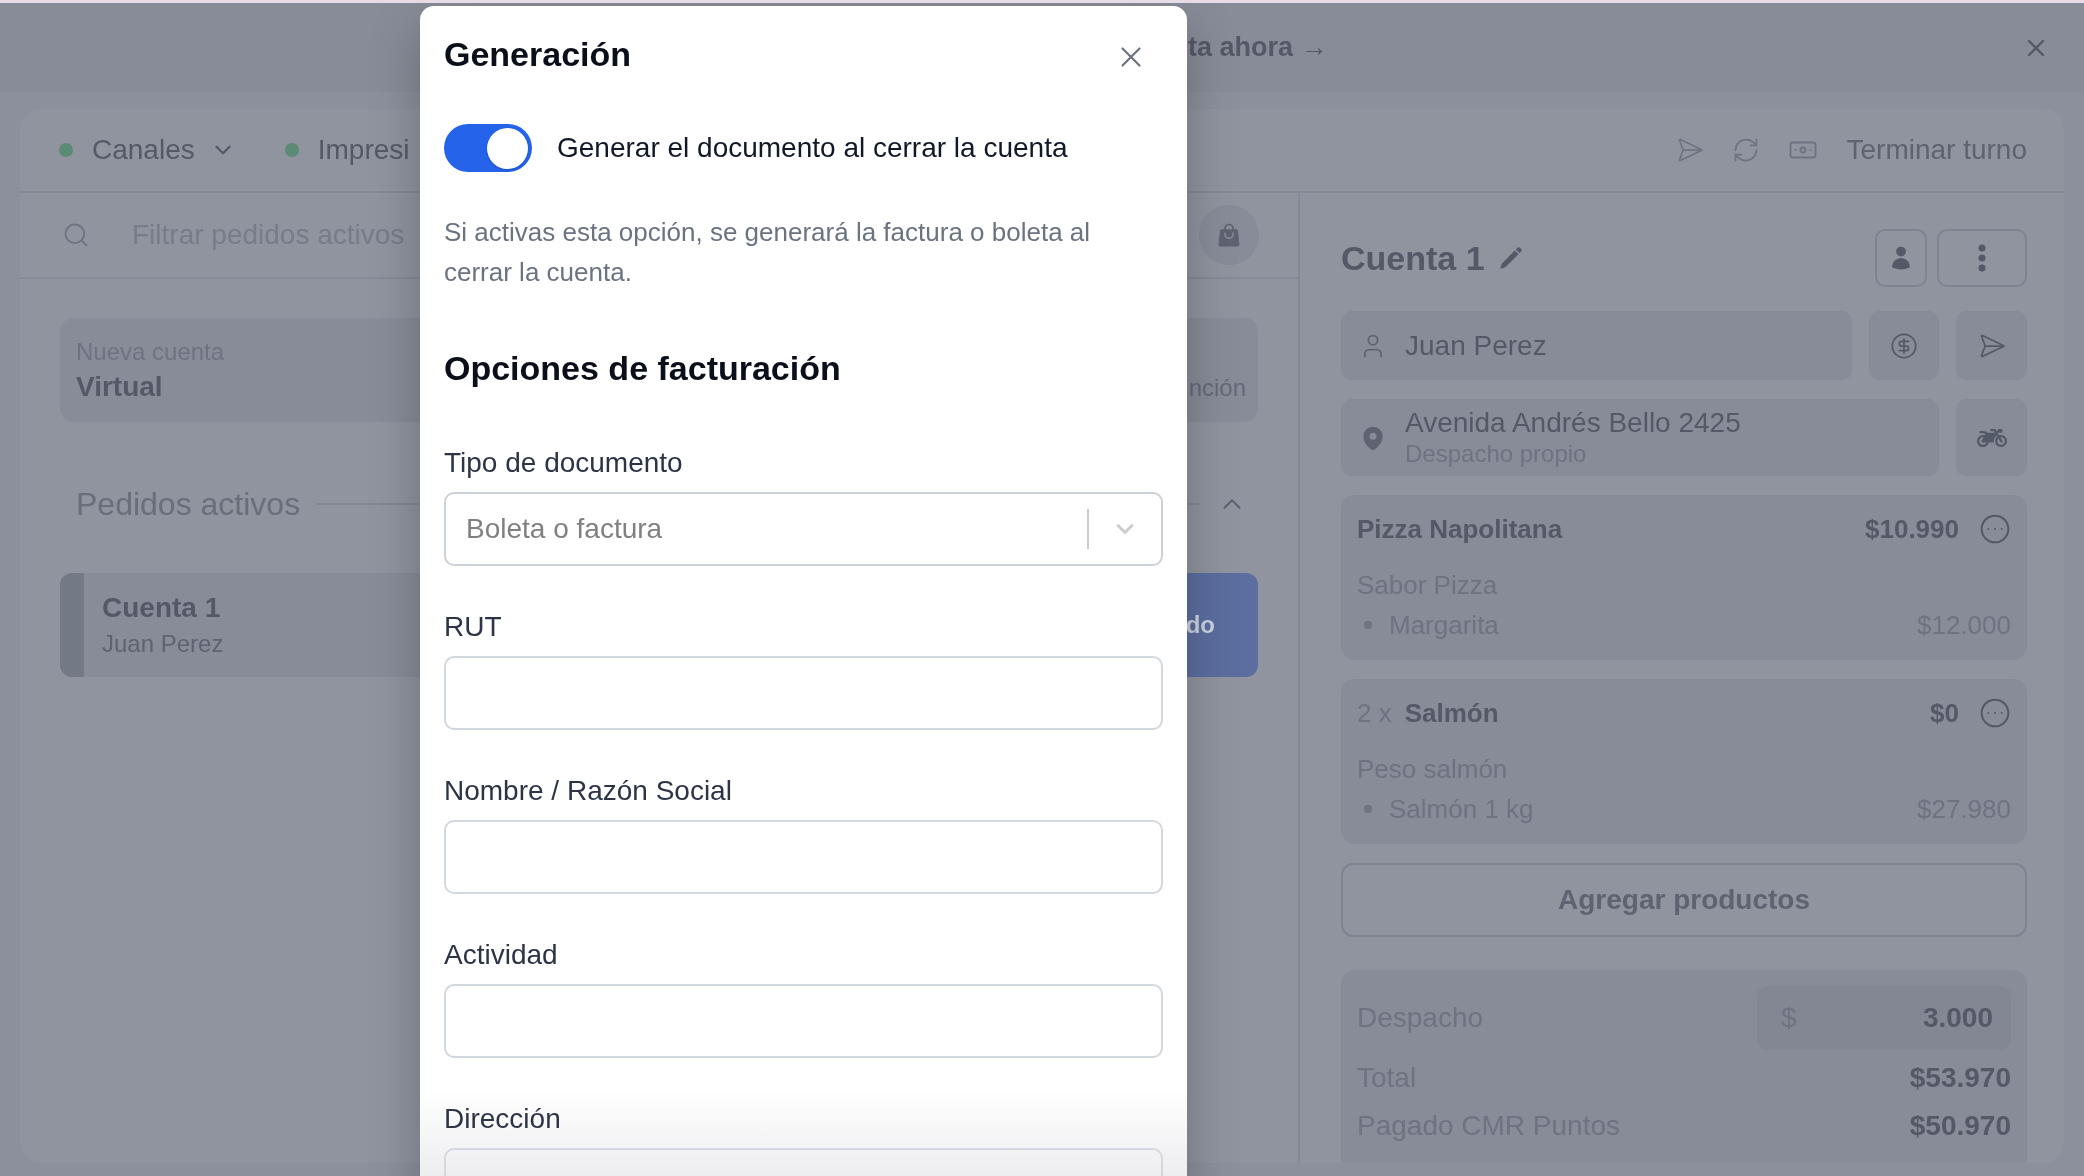 This screenshot has width=2084, height=1176. I want to click on field-label: Nombre / Razón Social, so click(588, 791).